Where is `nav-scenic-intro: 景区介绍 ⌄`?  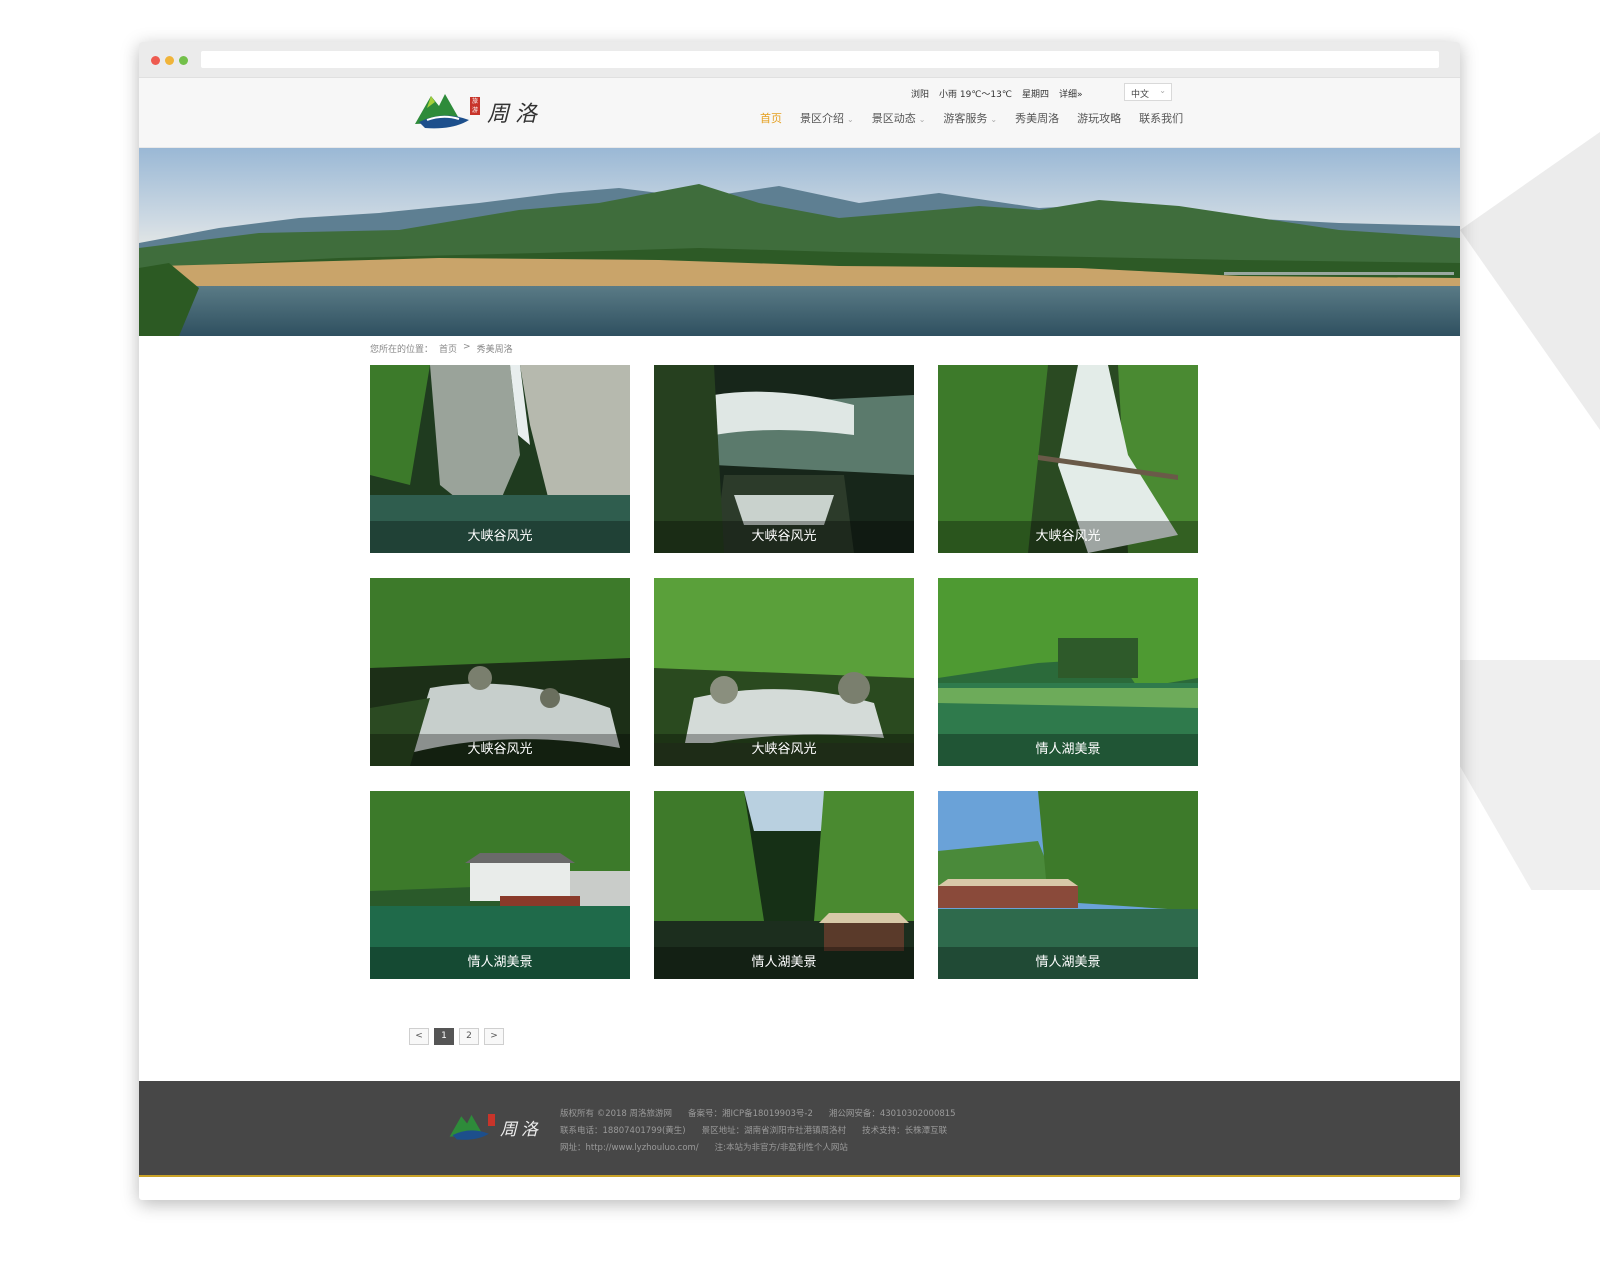 nav-scenic-intro: 景区介绍 ⌄ is located at coordinates (827, 118).